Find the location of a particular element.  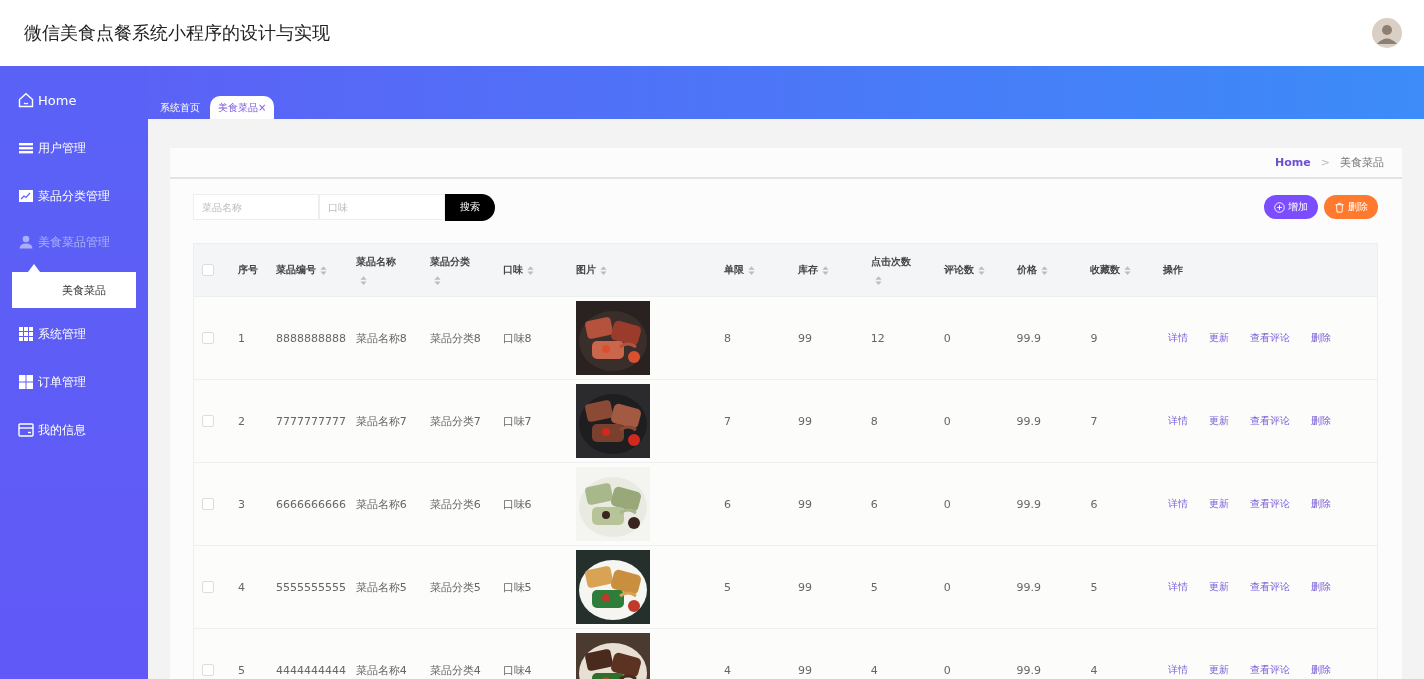

table-cell: 1 is located at coordinates (241, 338).